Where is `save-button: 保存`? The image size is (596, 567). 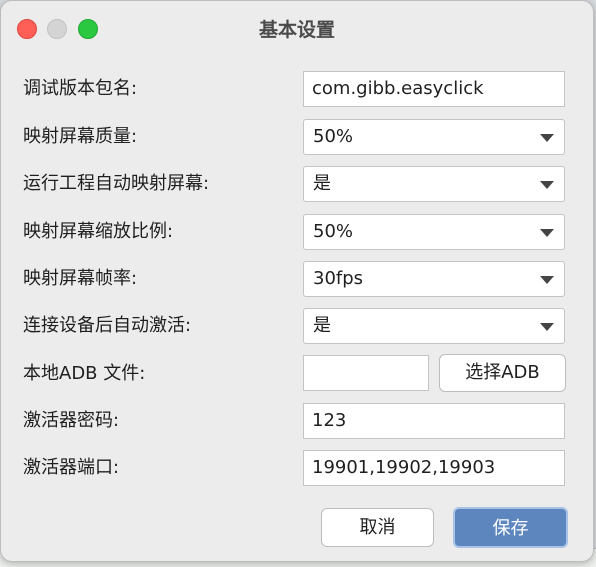
save-button: 保存 is located at coordinates (510, 527).